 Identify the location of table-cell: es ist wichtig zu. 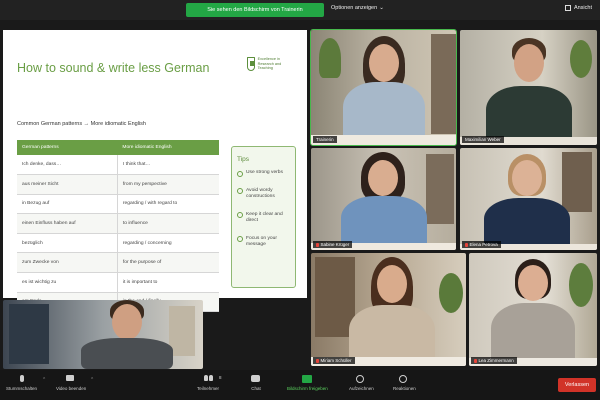
(67, 282).